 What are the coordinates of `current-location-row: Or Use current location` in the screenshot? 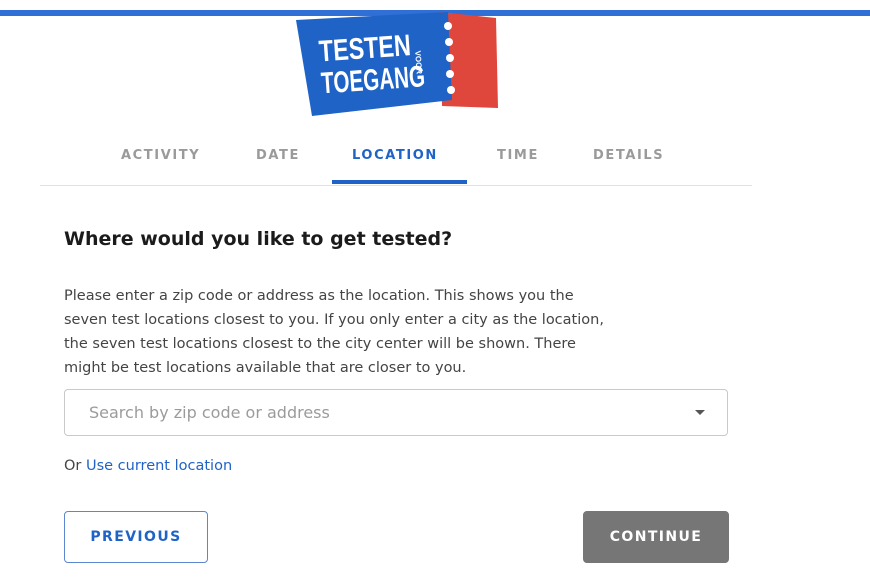 It's located at (148, 466).